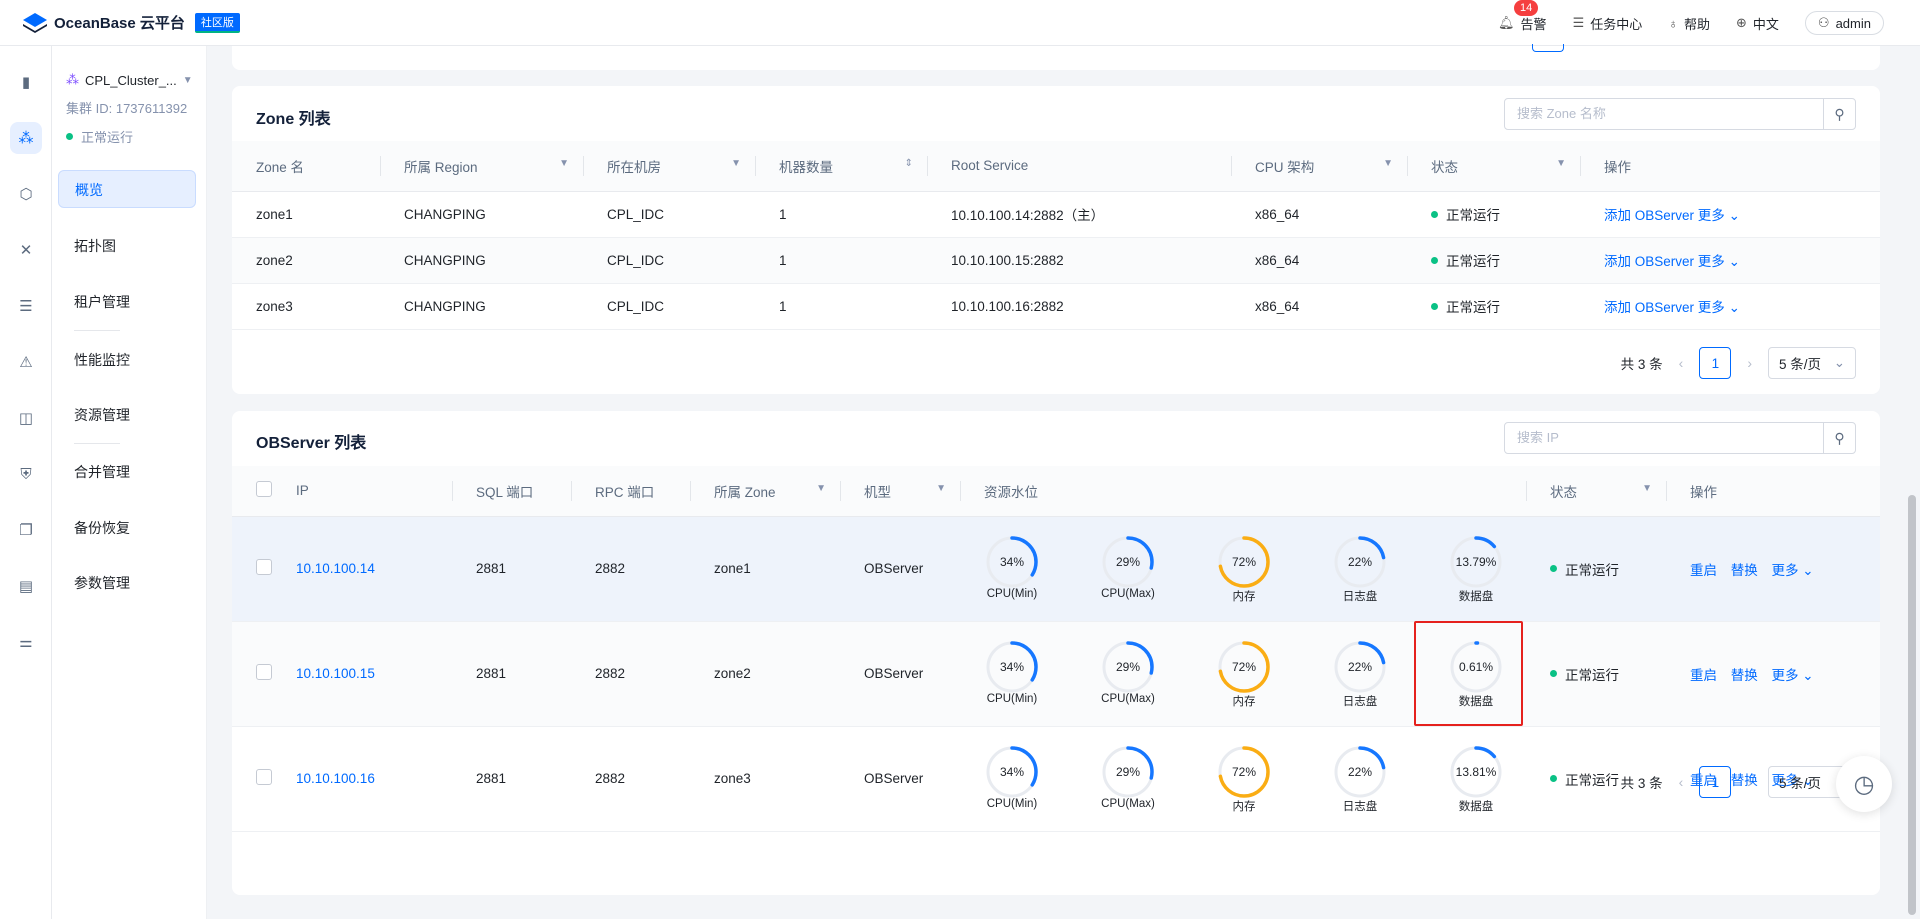 The width and height of the screenshot is (1920, 919). I want to click on gauge-label: 数据盘, so click(1476, 806).